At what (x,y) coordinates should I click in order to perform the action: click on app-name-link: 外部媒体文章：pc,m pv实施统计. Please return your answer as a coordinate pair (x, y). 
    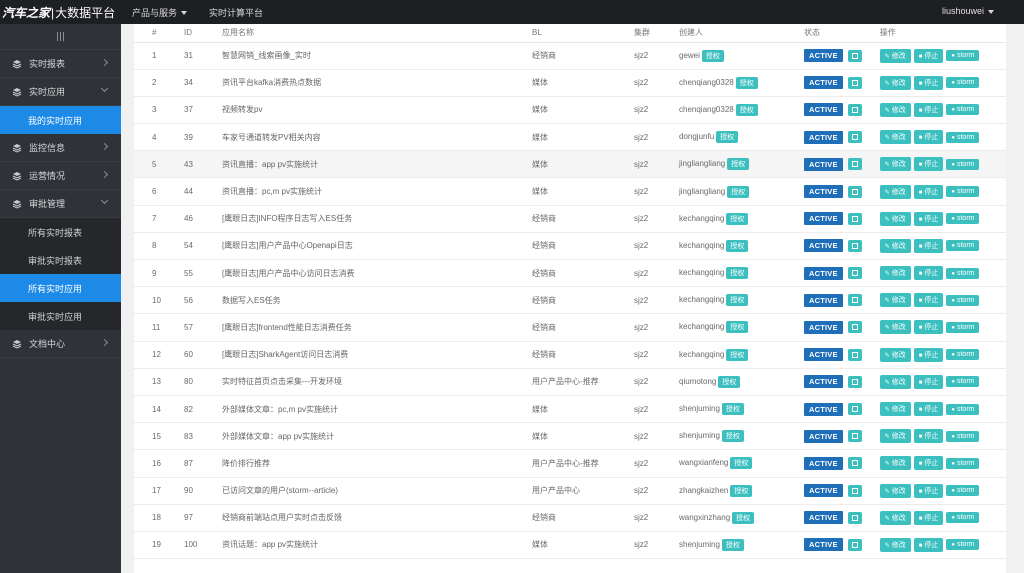
    Looking at the image, I should click on (280, 409).